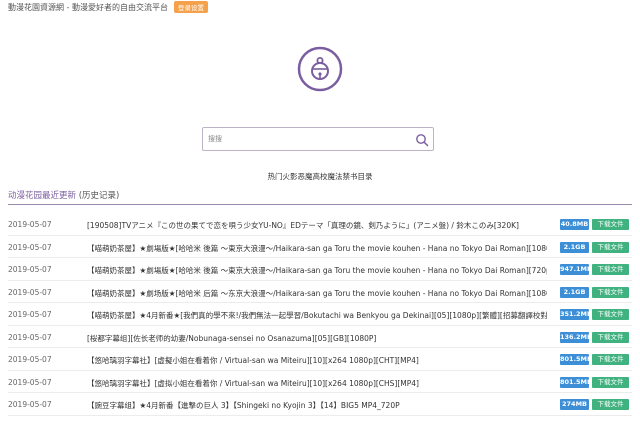 The width and height of the screenshot is (640, 421). Describe the element at coordinates (190, 7) in the screenshot. I see `login-button: 登录设置` at that location.